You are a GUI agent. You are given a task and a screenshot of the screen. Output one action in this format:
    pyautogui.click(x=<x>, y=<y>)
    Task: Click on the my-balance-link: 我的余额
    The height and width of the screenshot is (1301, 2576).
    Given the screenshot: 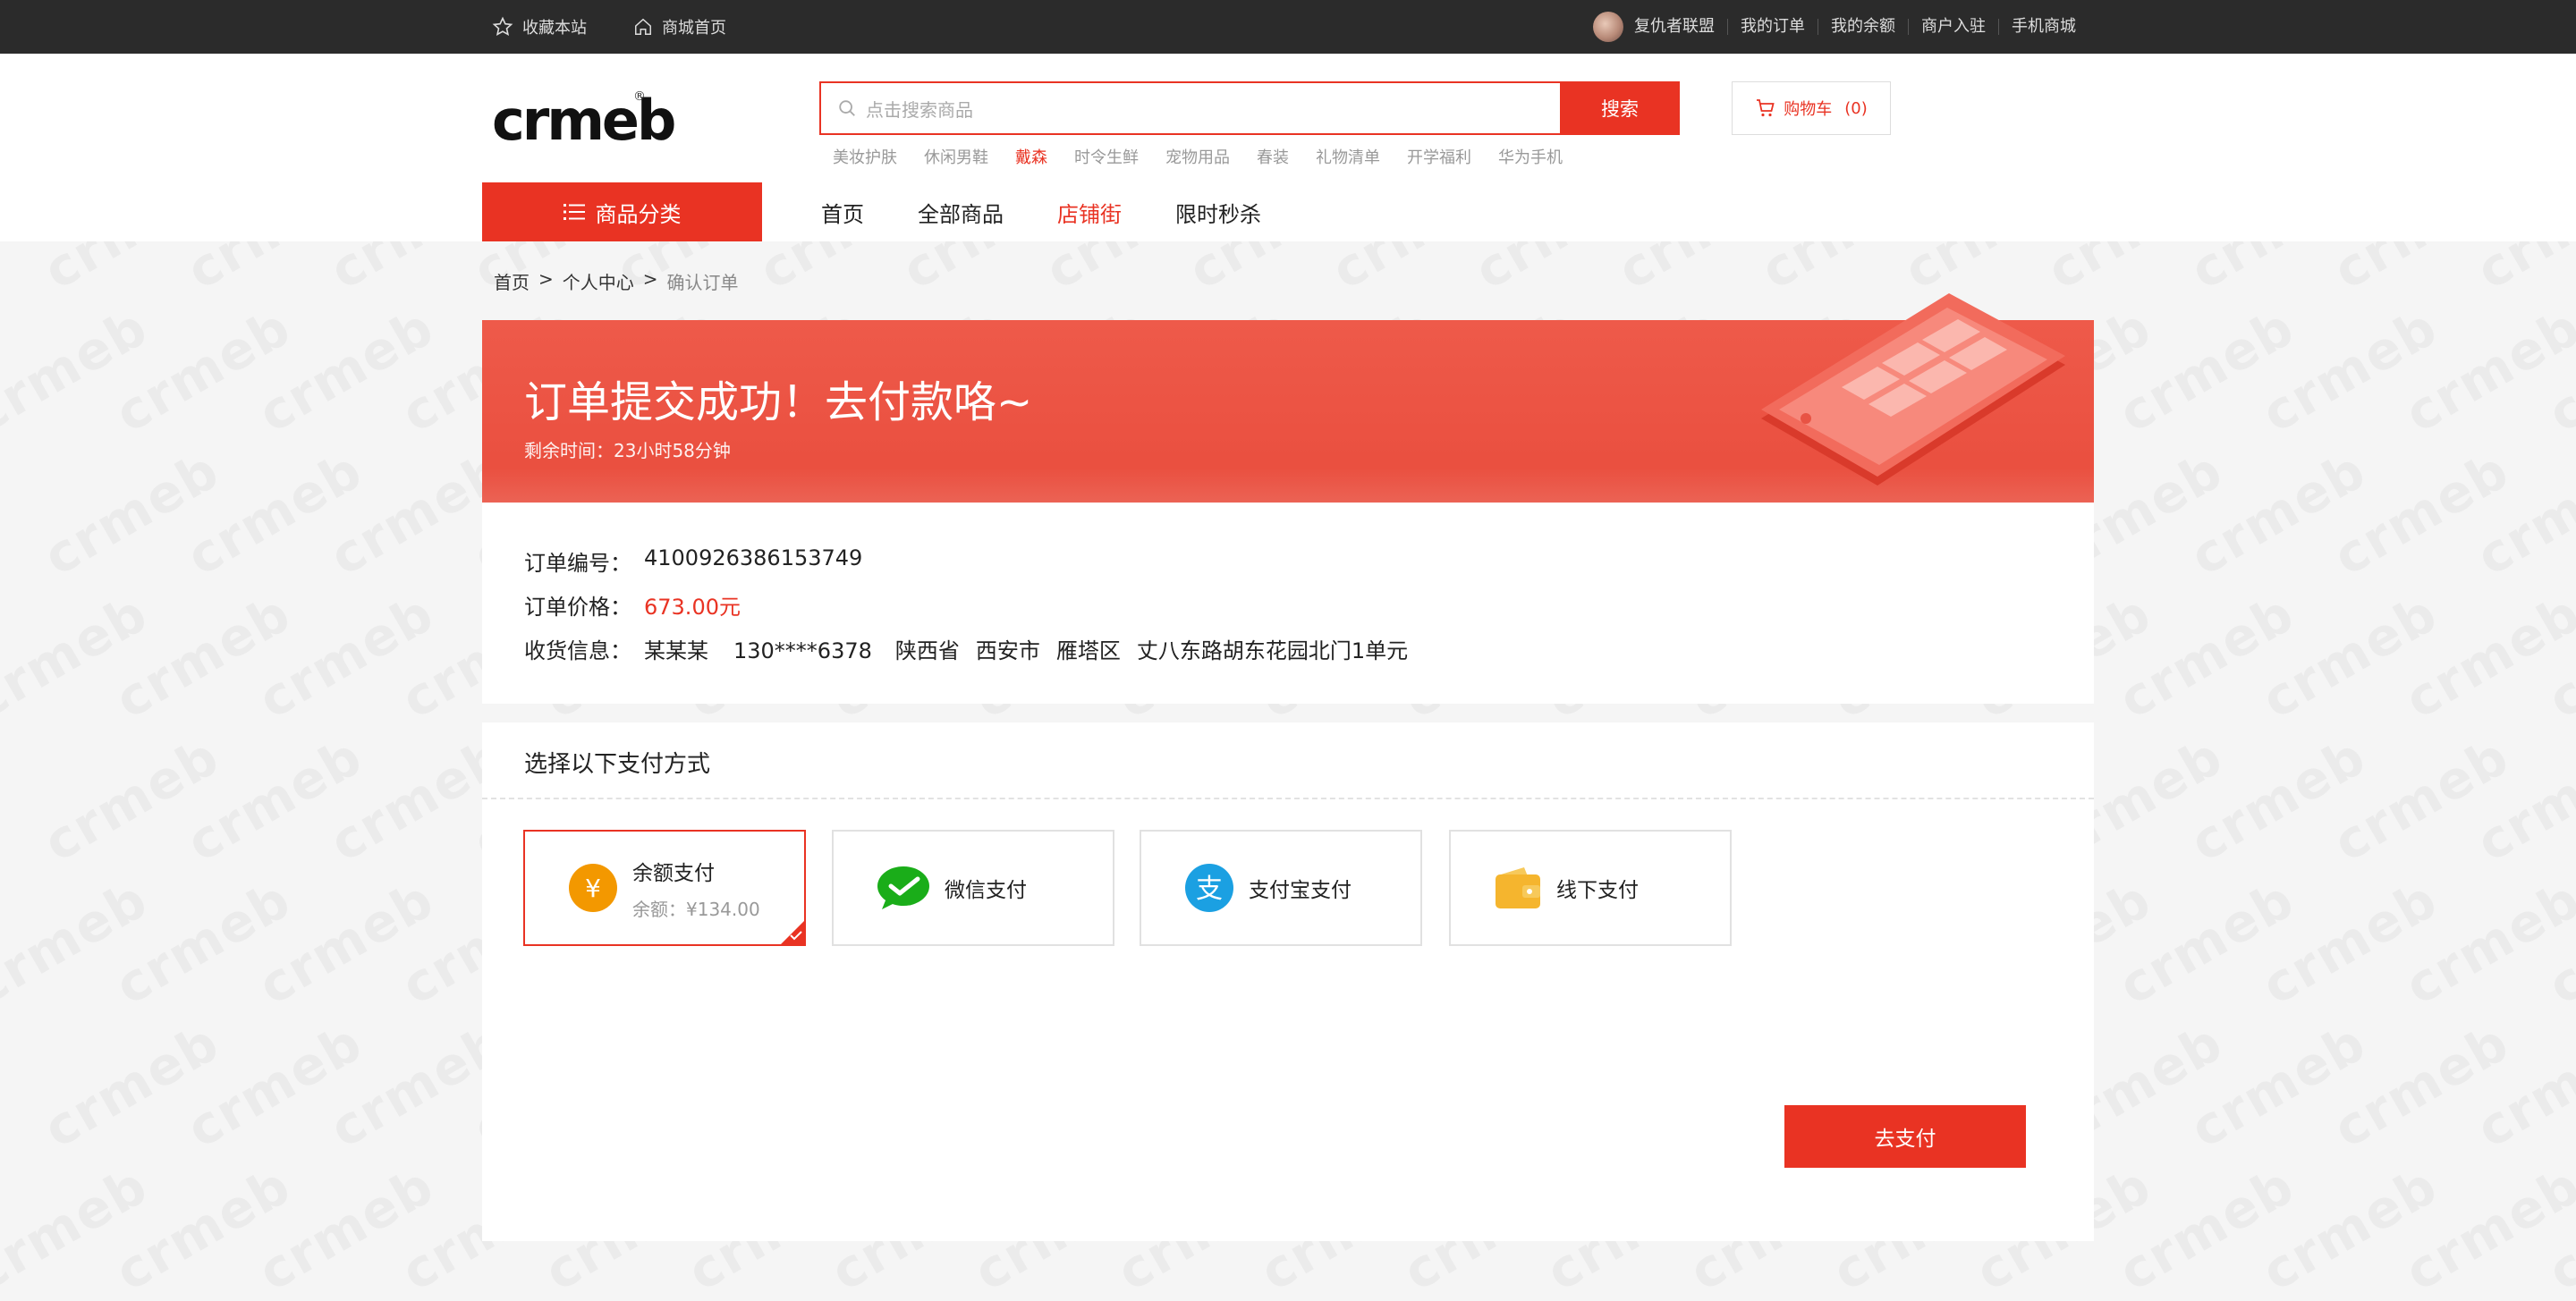 What is the action you would take?
    pyautogui.click(x=1863, y=27)
    